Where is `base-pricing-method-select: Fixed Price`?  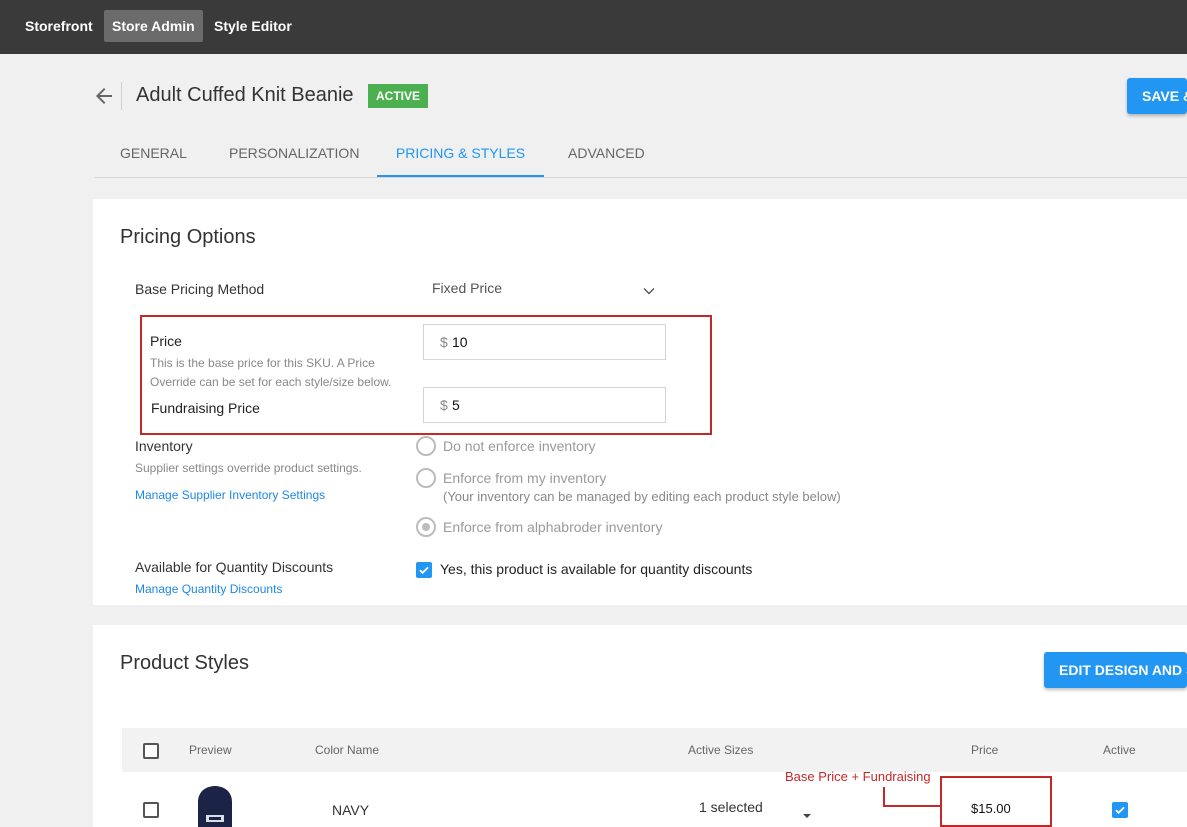 base-pricing-method-select: Fixed Price is located at coordinates (547, 290).